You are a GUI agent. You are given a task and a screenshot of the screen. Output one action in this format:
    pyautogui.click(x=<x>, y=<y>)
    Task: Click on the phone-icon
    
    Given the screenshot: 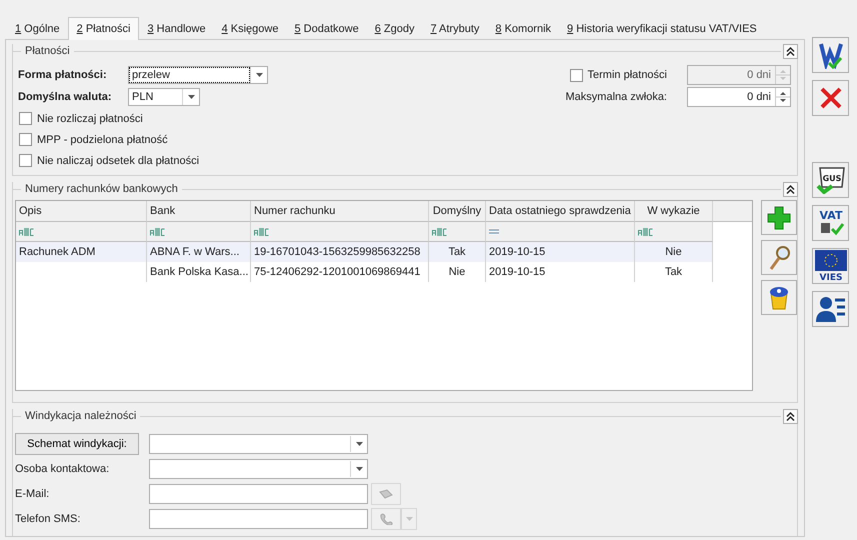 What is the action you would take?
    pyautogui.click(x=386, y=518)
    